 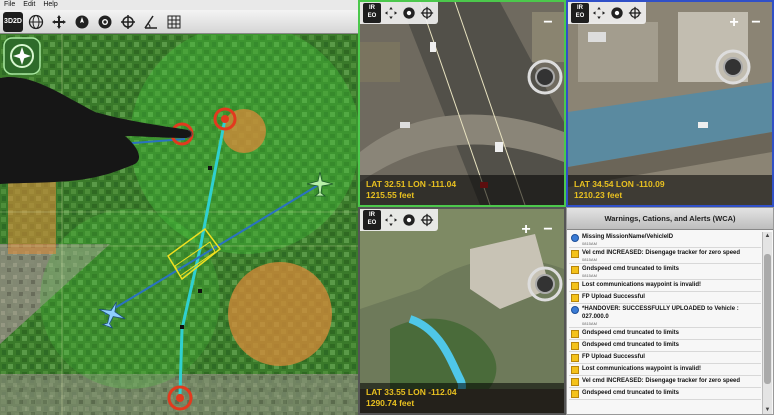 I want to click on feed-3-ir-eo-toggle: IR EO, so click(x=372, y=220).